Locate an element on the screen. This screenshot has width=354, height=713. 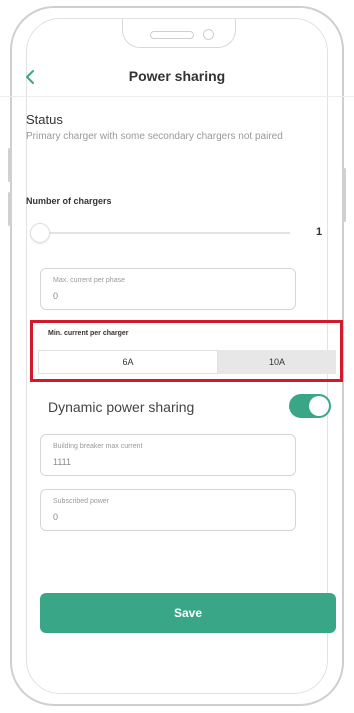
speaker-icon is located at coordinates (172, 35).